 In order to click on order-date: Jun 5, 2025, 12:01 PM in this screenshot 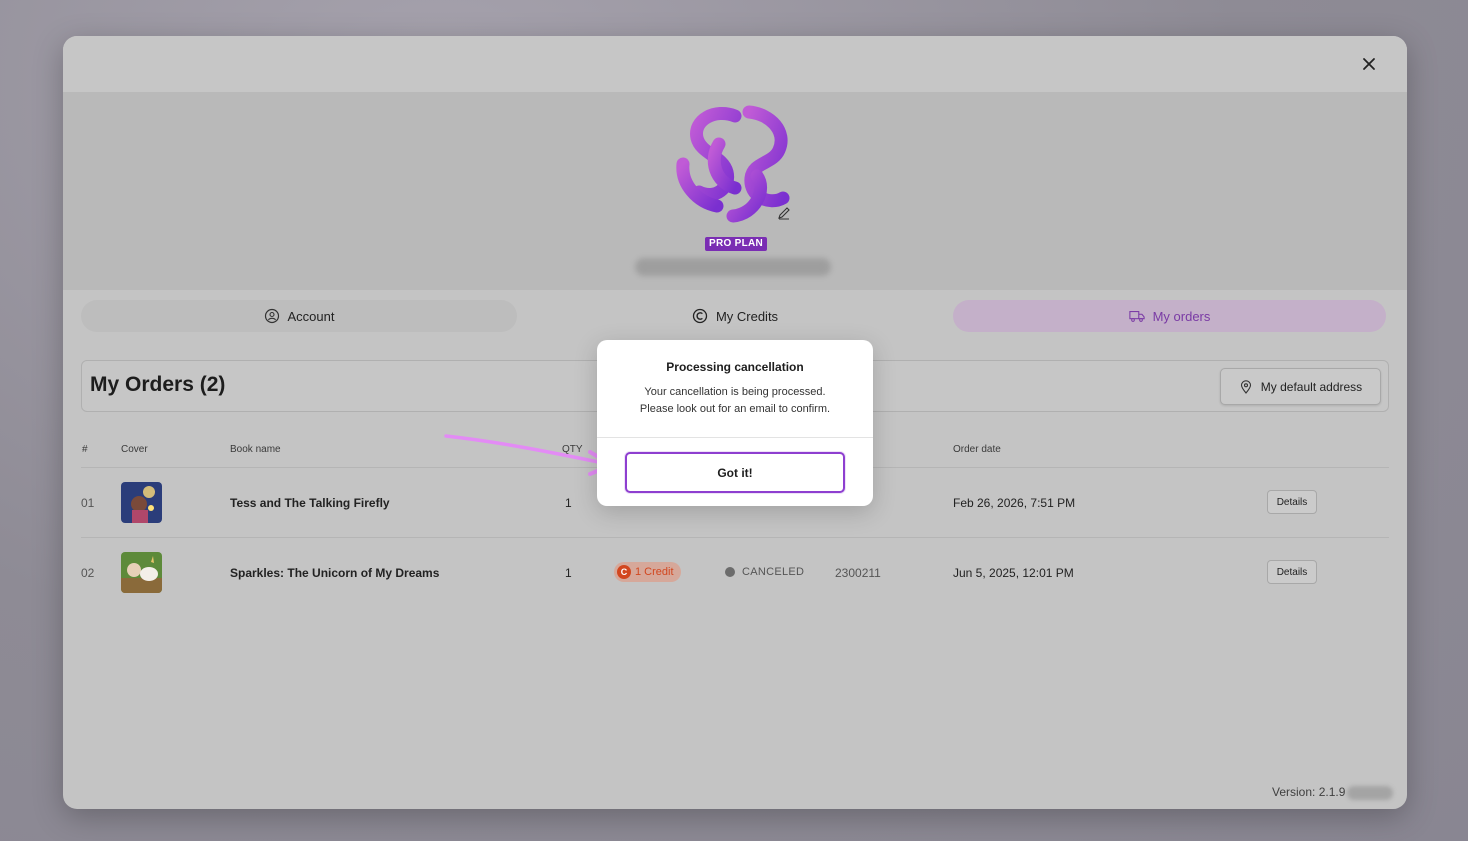, I will do `click(1013, 573)`.